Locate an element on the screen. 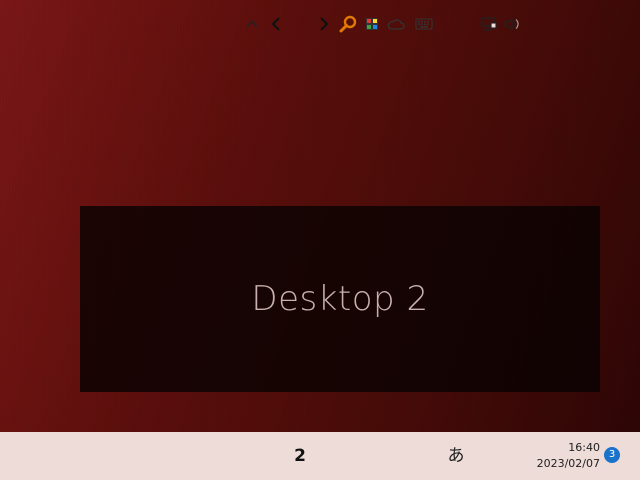 The height and width of the screenshot is (480, 640). volume-icon is located at coordinates (511, 24).